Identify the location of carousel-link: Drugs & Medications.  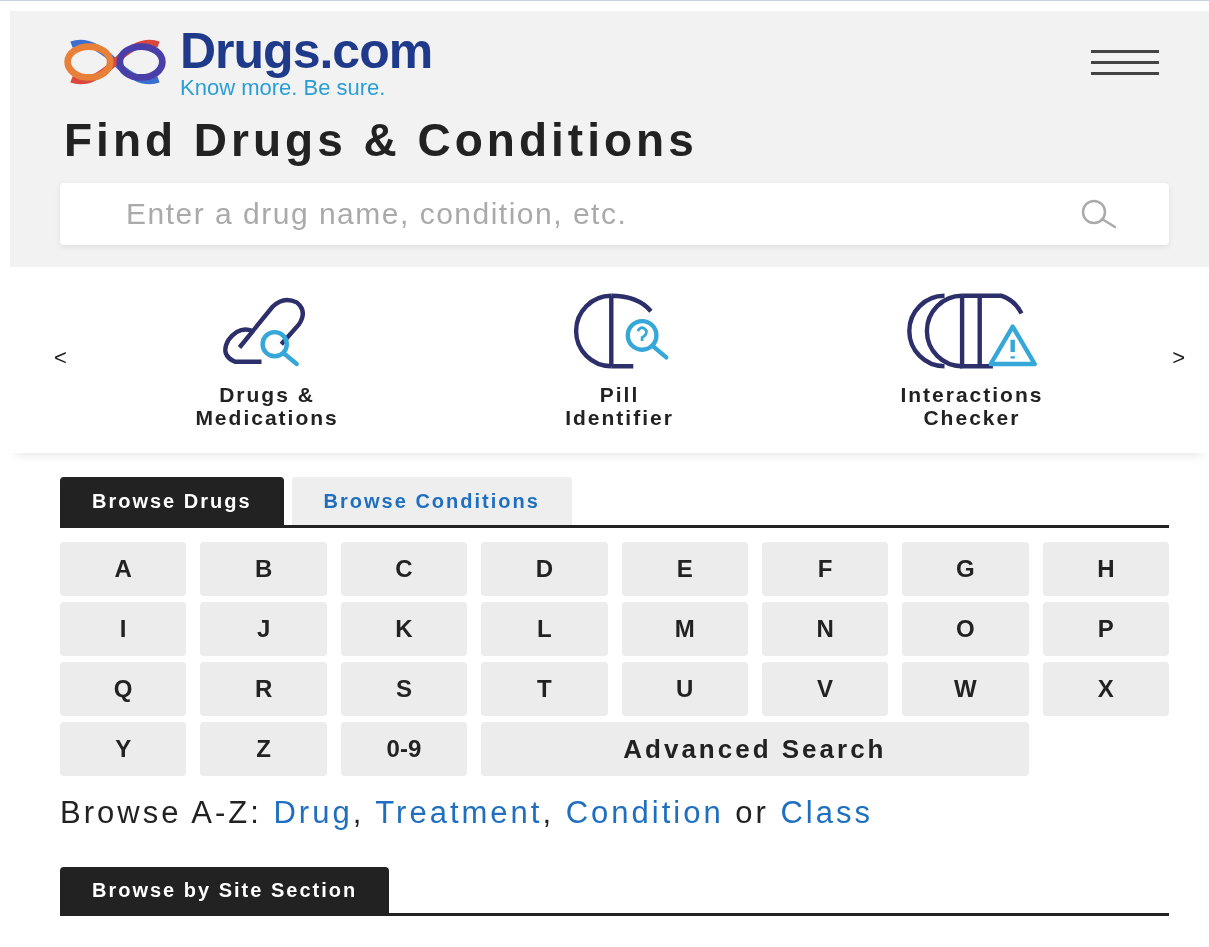
(267, 406).